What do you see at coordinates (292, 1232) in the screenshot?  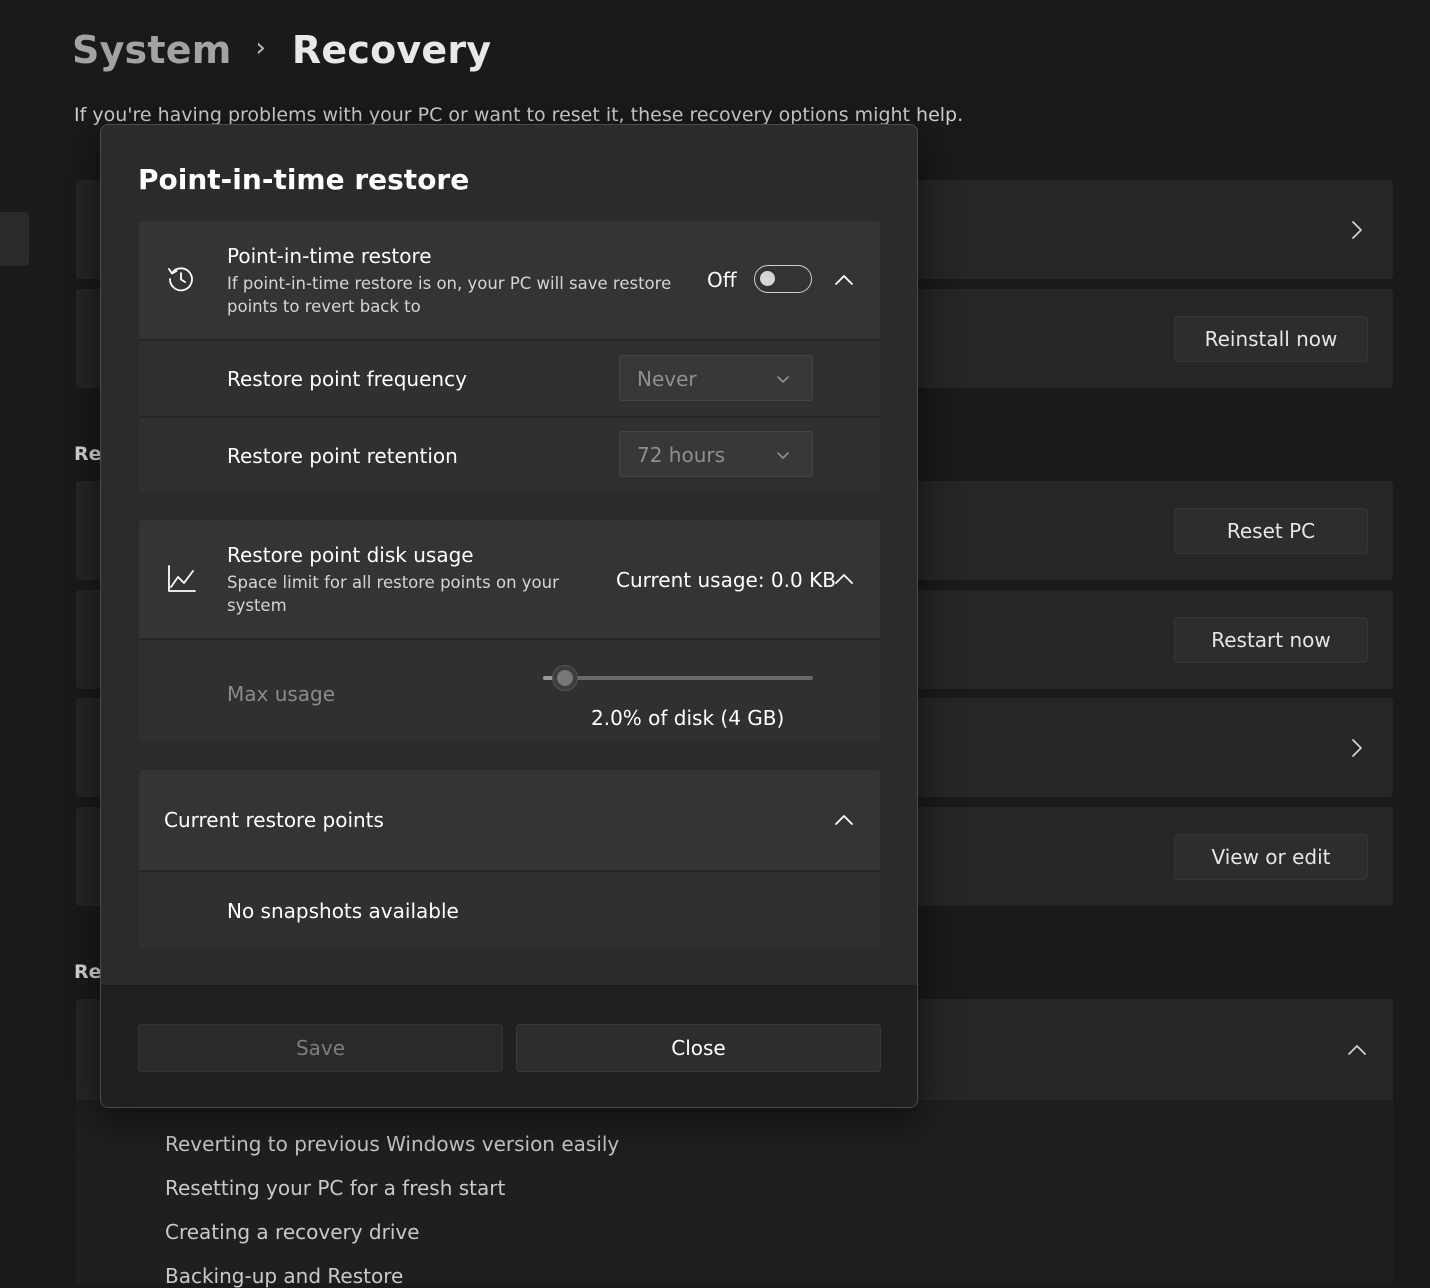 I see `help-link: Creating a recovery drive` at bounding box center [292, 1232].